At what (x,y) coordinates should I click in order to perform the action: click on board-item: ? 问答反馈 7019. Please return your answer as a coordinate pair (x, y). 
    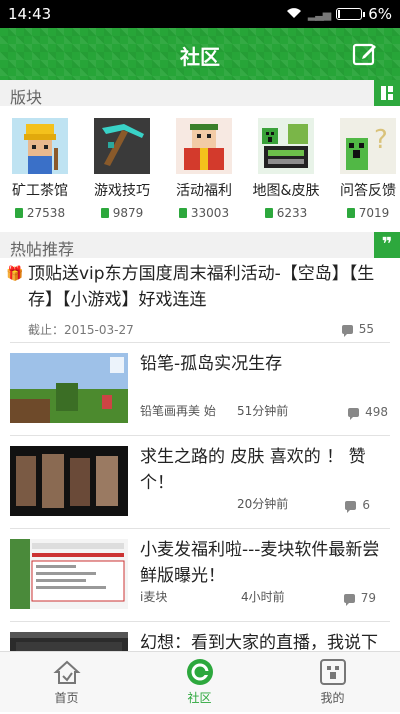
    Looking at the image, I should click on (364, 169).